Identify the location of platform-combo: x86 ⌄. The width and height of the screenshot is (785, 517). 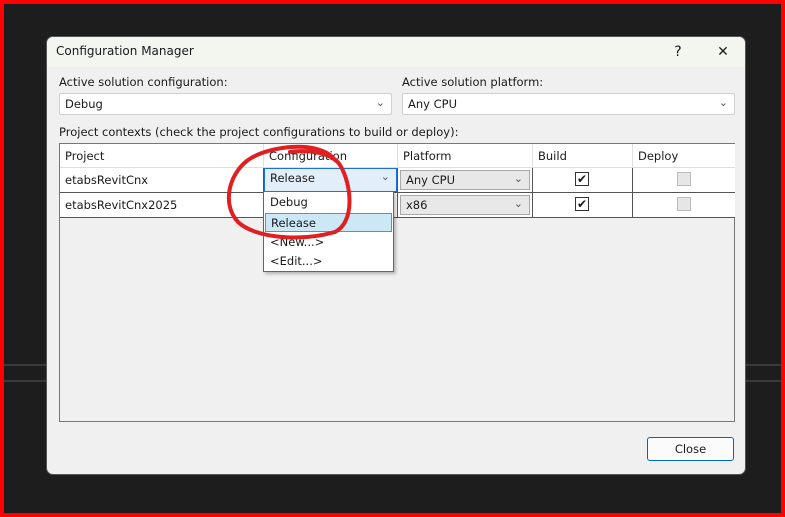
(465, 205).